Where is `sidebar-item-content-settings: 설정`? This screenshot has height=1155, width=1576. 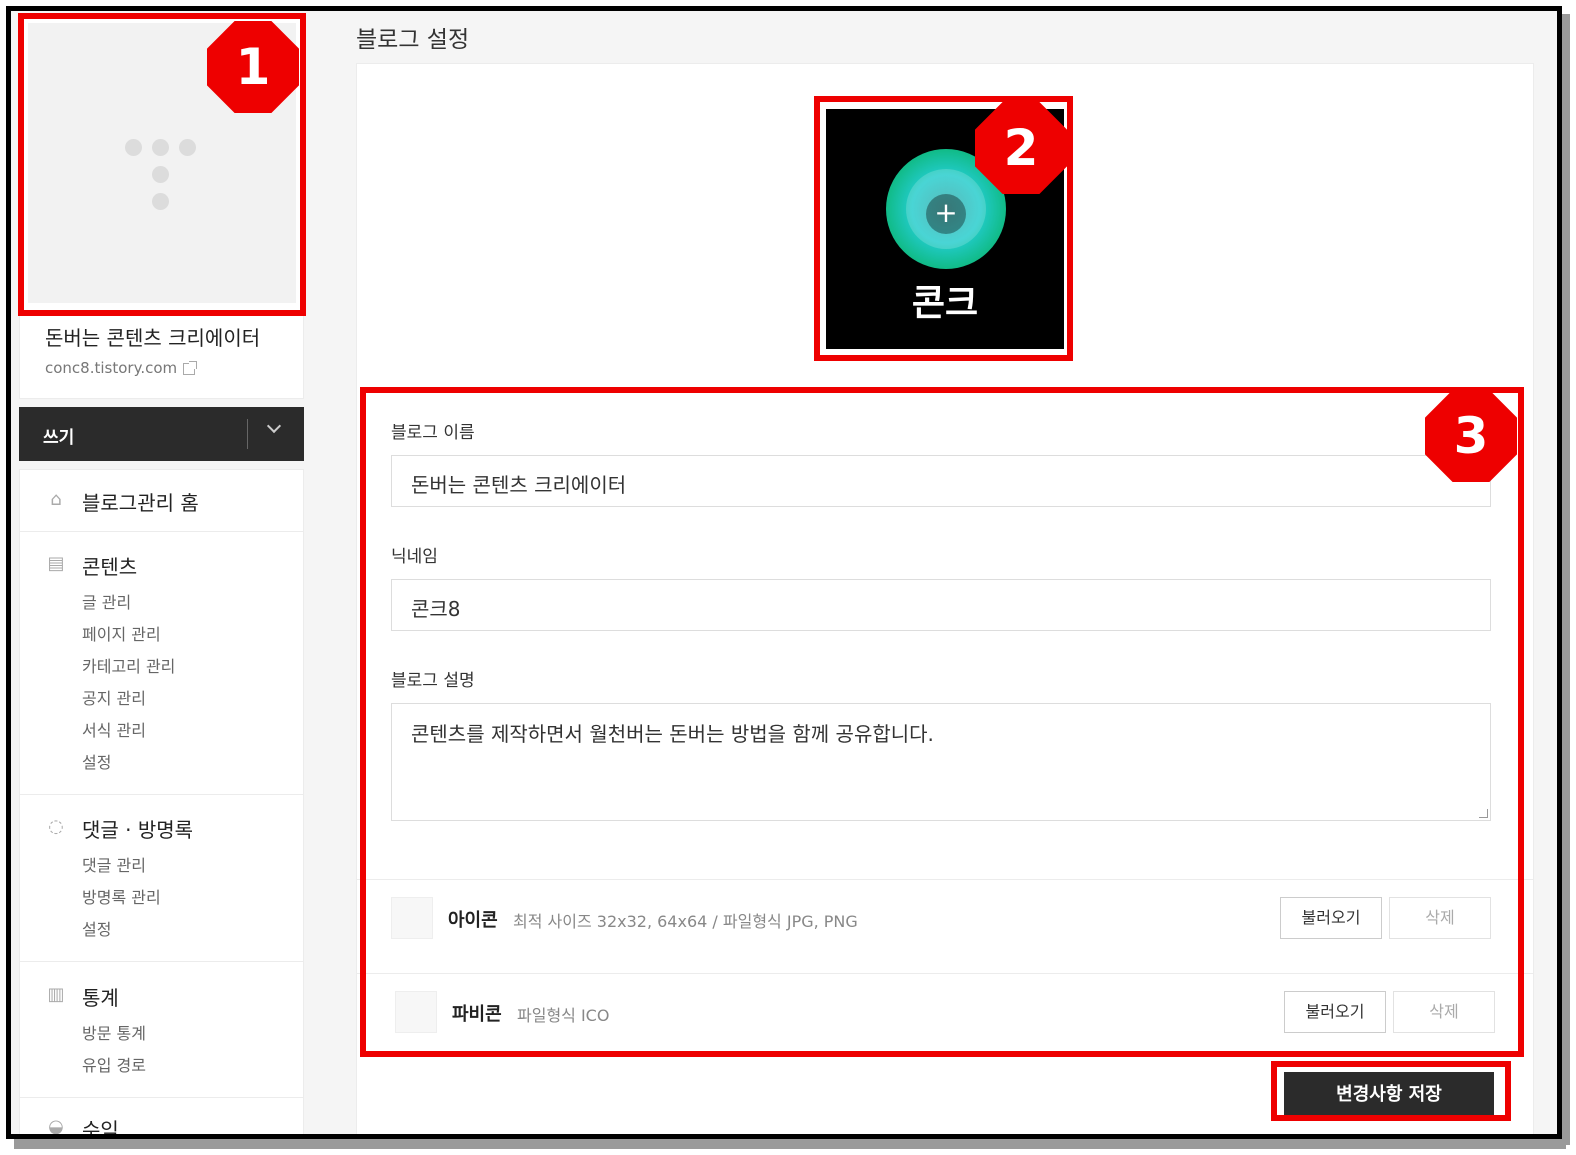 sidebar-item-content-settings: 설정 is located at coordinates (96, 761).